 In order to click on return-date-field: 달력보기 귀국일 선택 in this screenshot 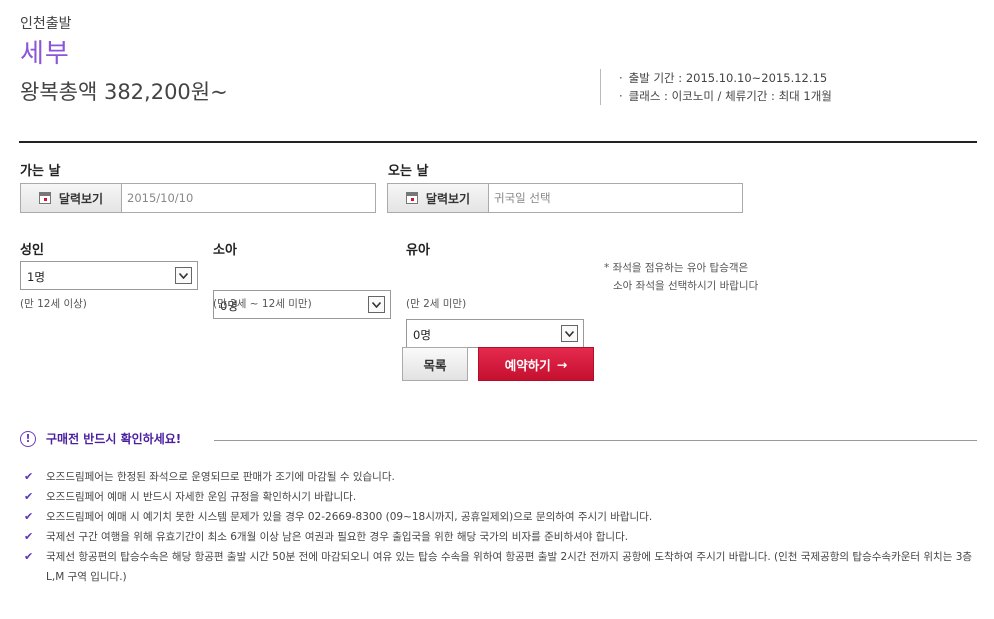, I will do `click(565, 198)`.